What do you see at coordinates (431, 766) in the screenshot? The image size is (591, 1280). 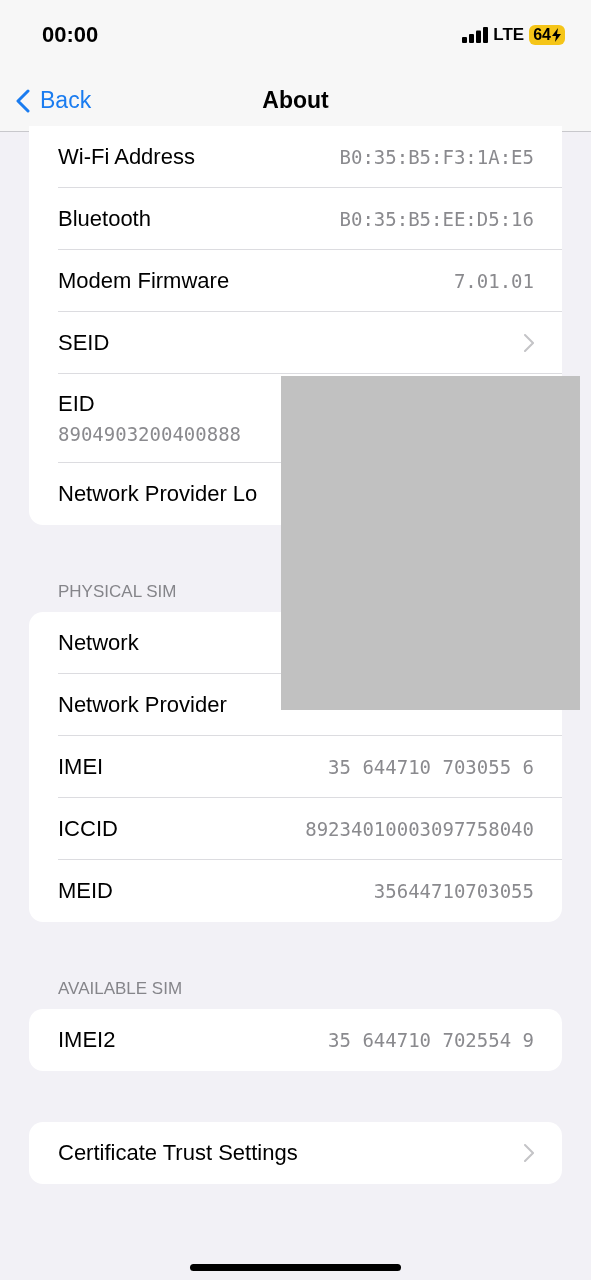 I see `row-value: 35 644710 703055 6` at bounding box center [431, 766].